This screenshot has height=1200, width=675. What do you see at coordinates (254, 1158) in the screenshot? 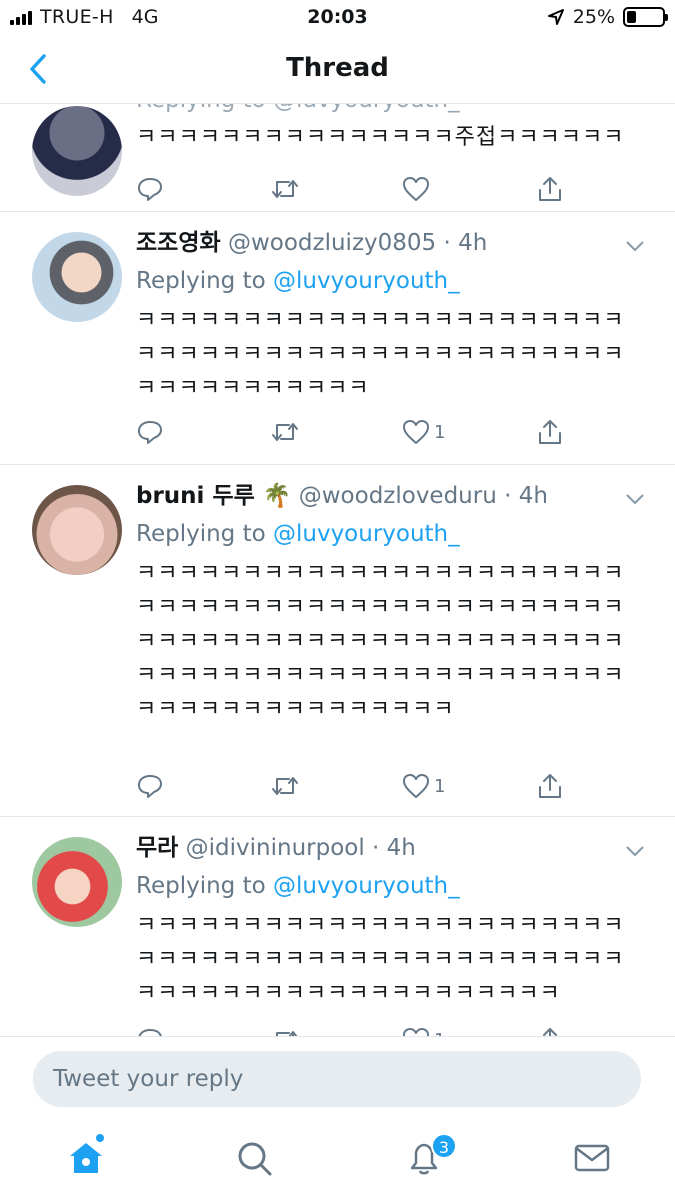
I see `search-icon` at bounding box center [254, 1158].